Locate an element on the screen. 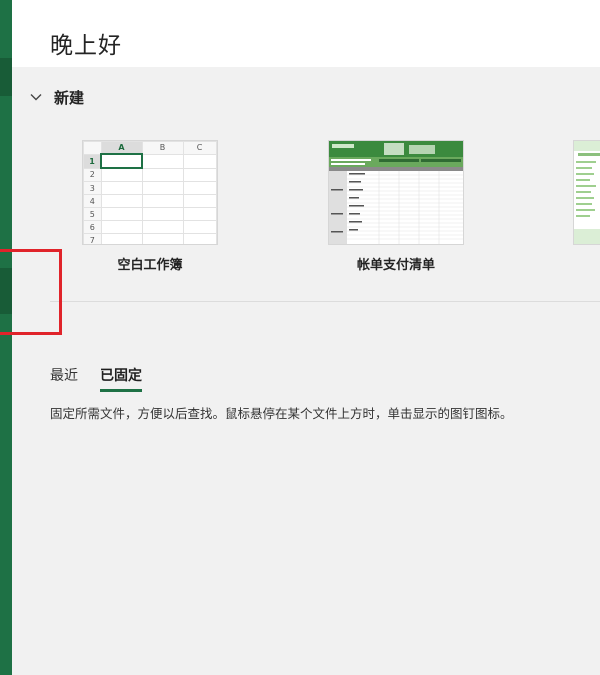  row-header: 6 is located at coordinates (92, 227).